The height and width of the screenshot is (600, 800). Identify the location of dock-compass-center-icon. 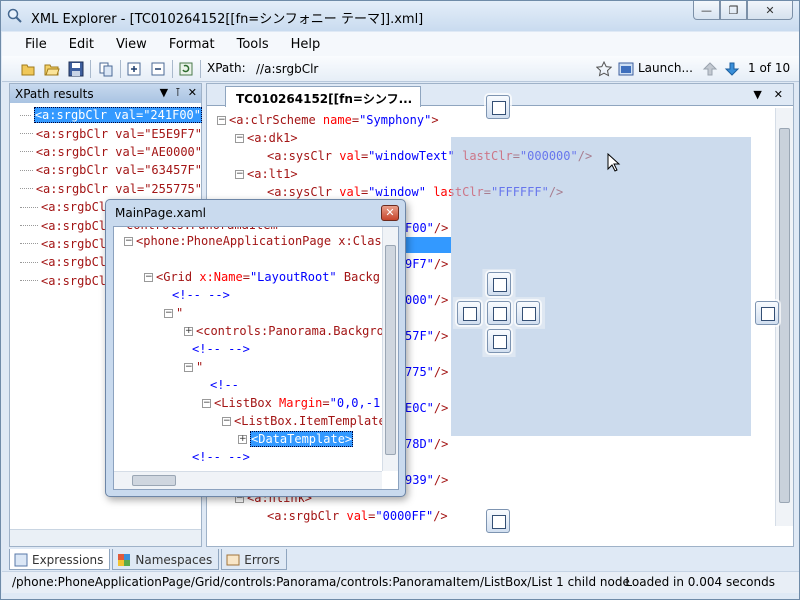
(499, 313).